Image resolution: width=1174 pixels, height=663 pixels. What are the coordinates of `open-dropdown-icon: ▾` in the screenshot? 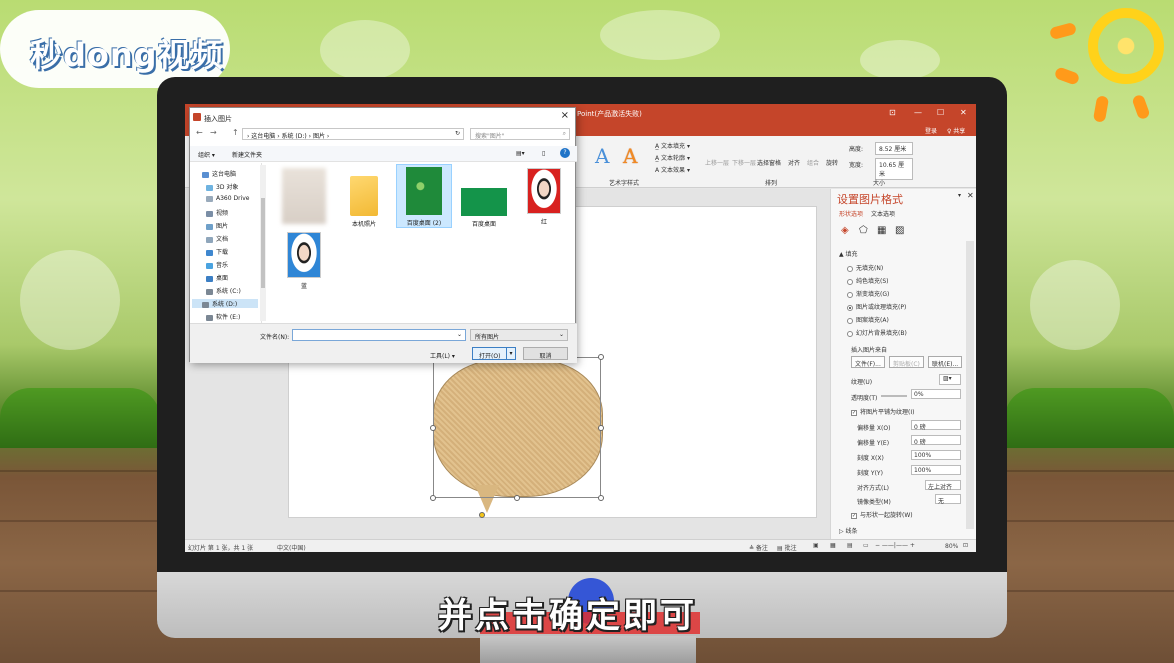 It's located at (510, 353).